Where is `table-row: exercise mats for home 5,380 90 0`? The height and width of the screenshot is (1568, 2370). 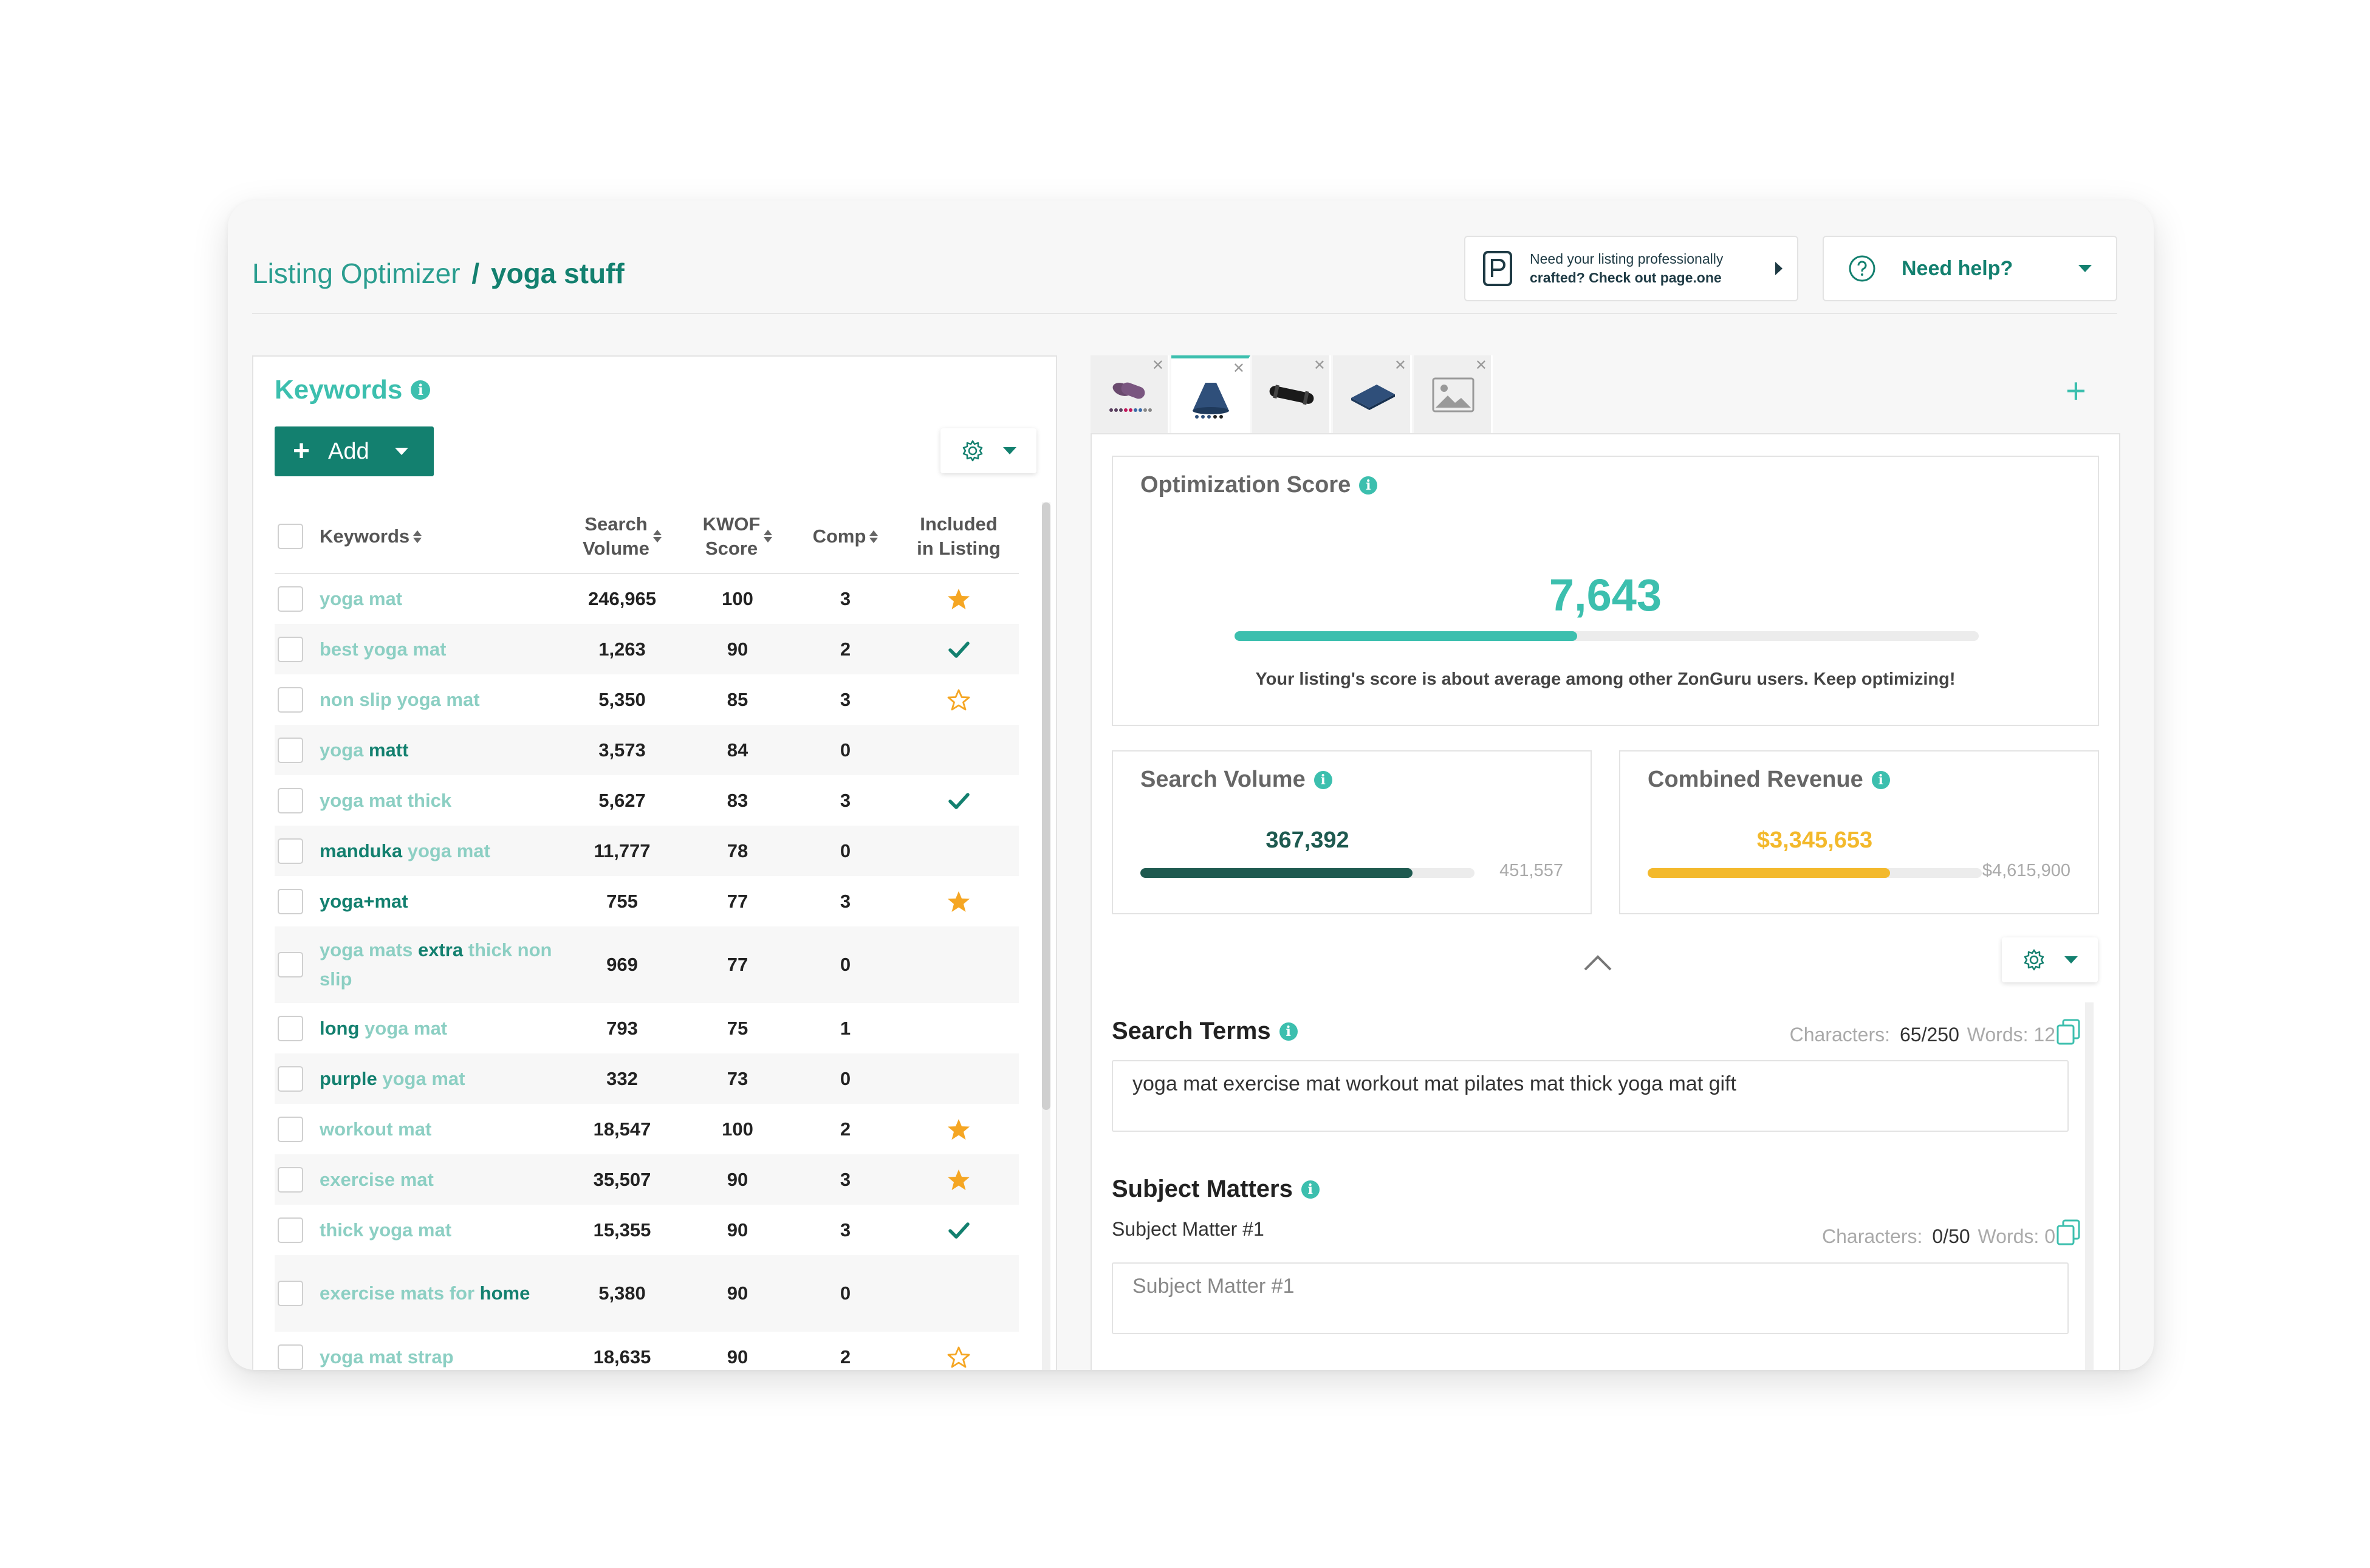 table-row: exercise mats for home 5,380 90 0 is located at coordinates (647, 1294).